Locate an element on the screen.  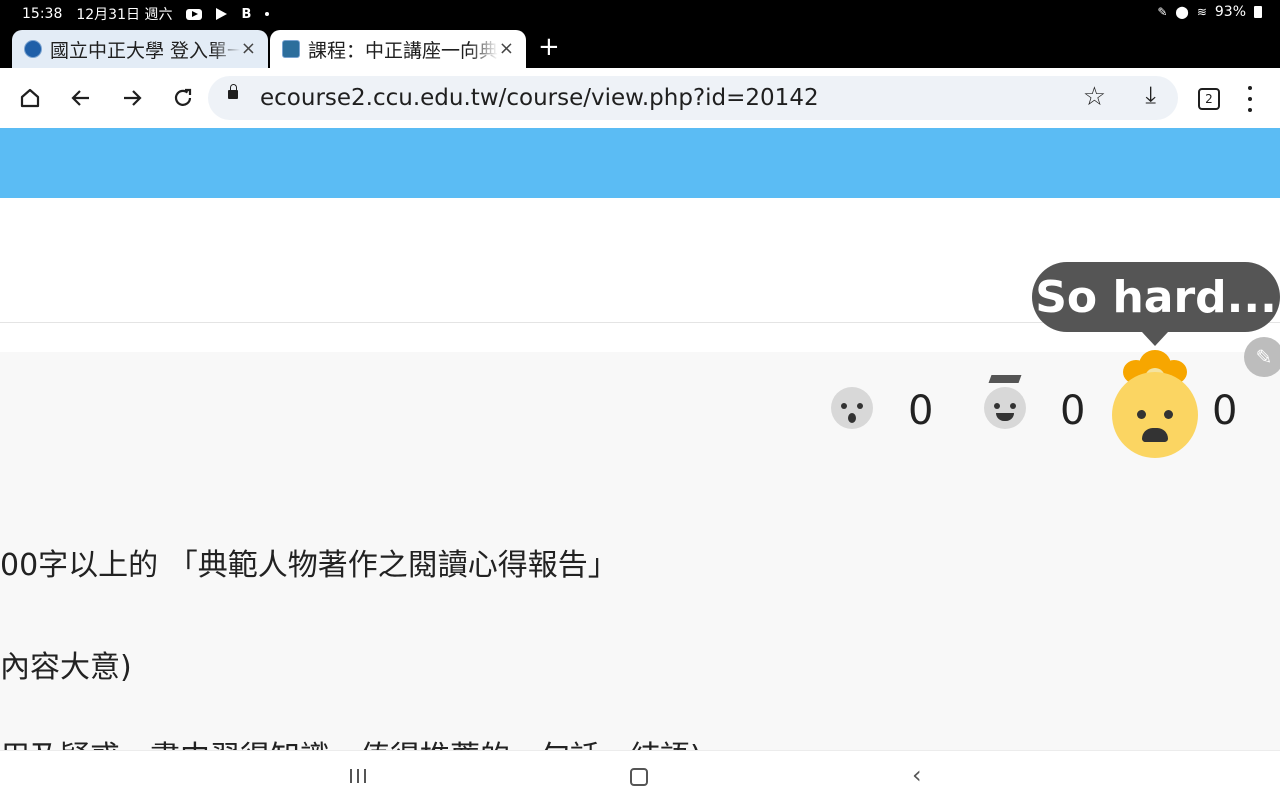
reaction-surprised is located at coordinates (852, 408).